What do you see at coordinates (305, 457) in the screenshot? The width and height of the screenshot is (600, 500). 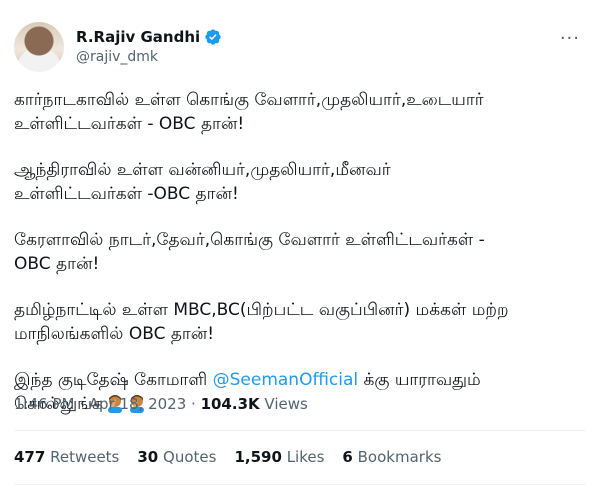 I see `stat-label: Likes` at bounding box center [305, 457].